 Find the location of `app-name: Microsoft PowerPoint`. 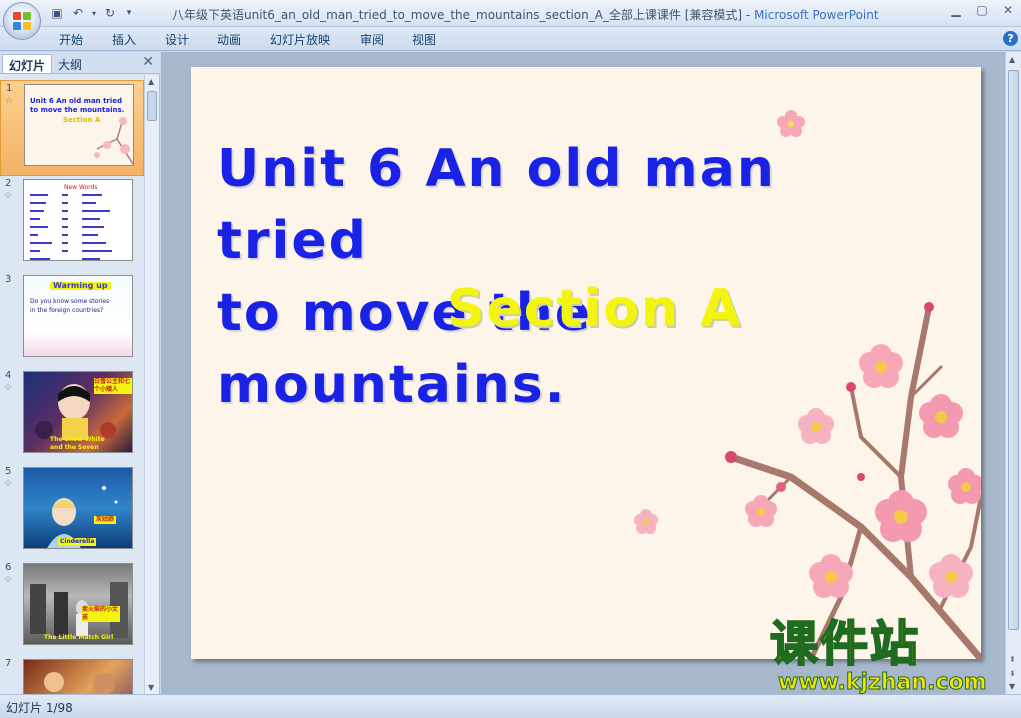

app-name: Microsoft PowerPoint is located at coordinates (816, 15).